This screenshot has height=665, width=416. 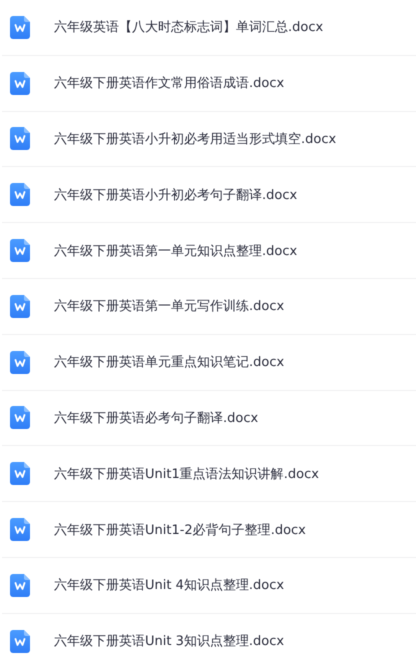 What do you see at coordinates (186, 474) in the screenshot?
I see `file-name: 六年级下册英语Unit1重点语法知识讲解.docx` at bounding box center [186, 474].